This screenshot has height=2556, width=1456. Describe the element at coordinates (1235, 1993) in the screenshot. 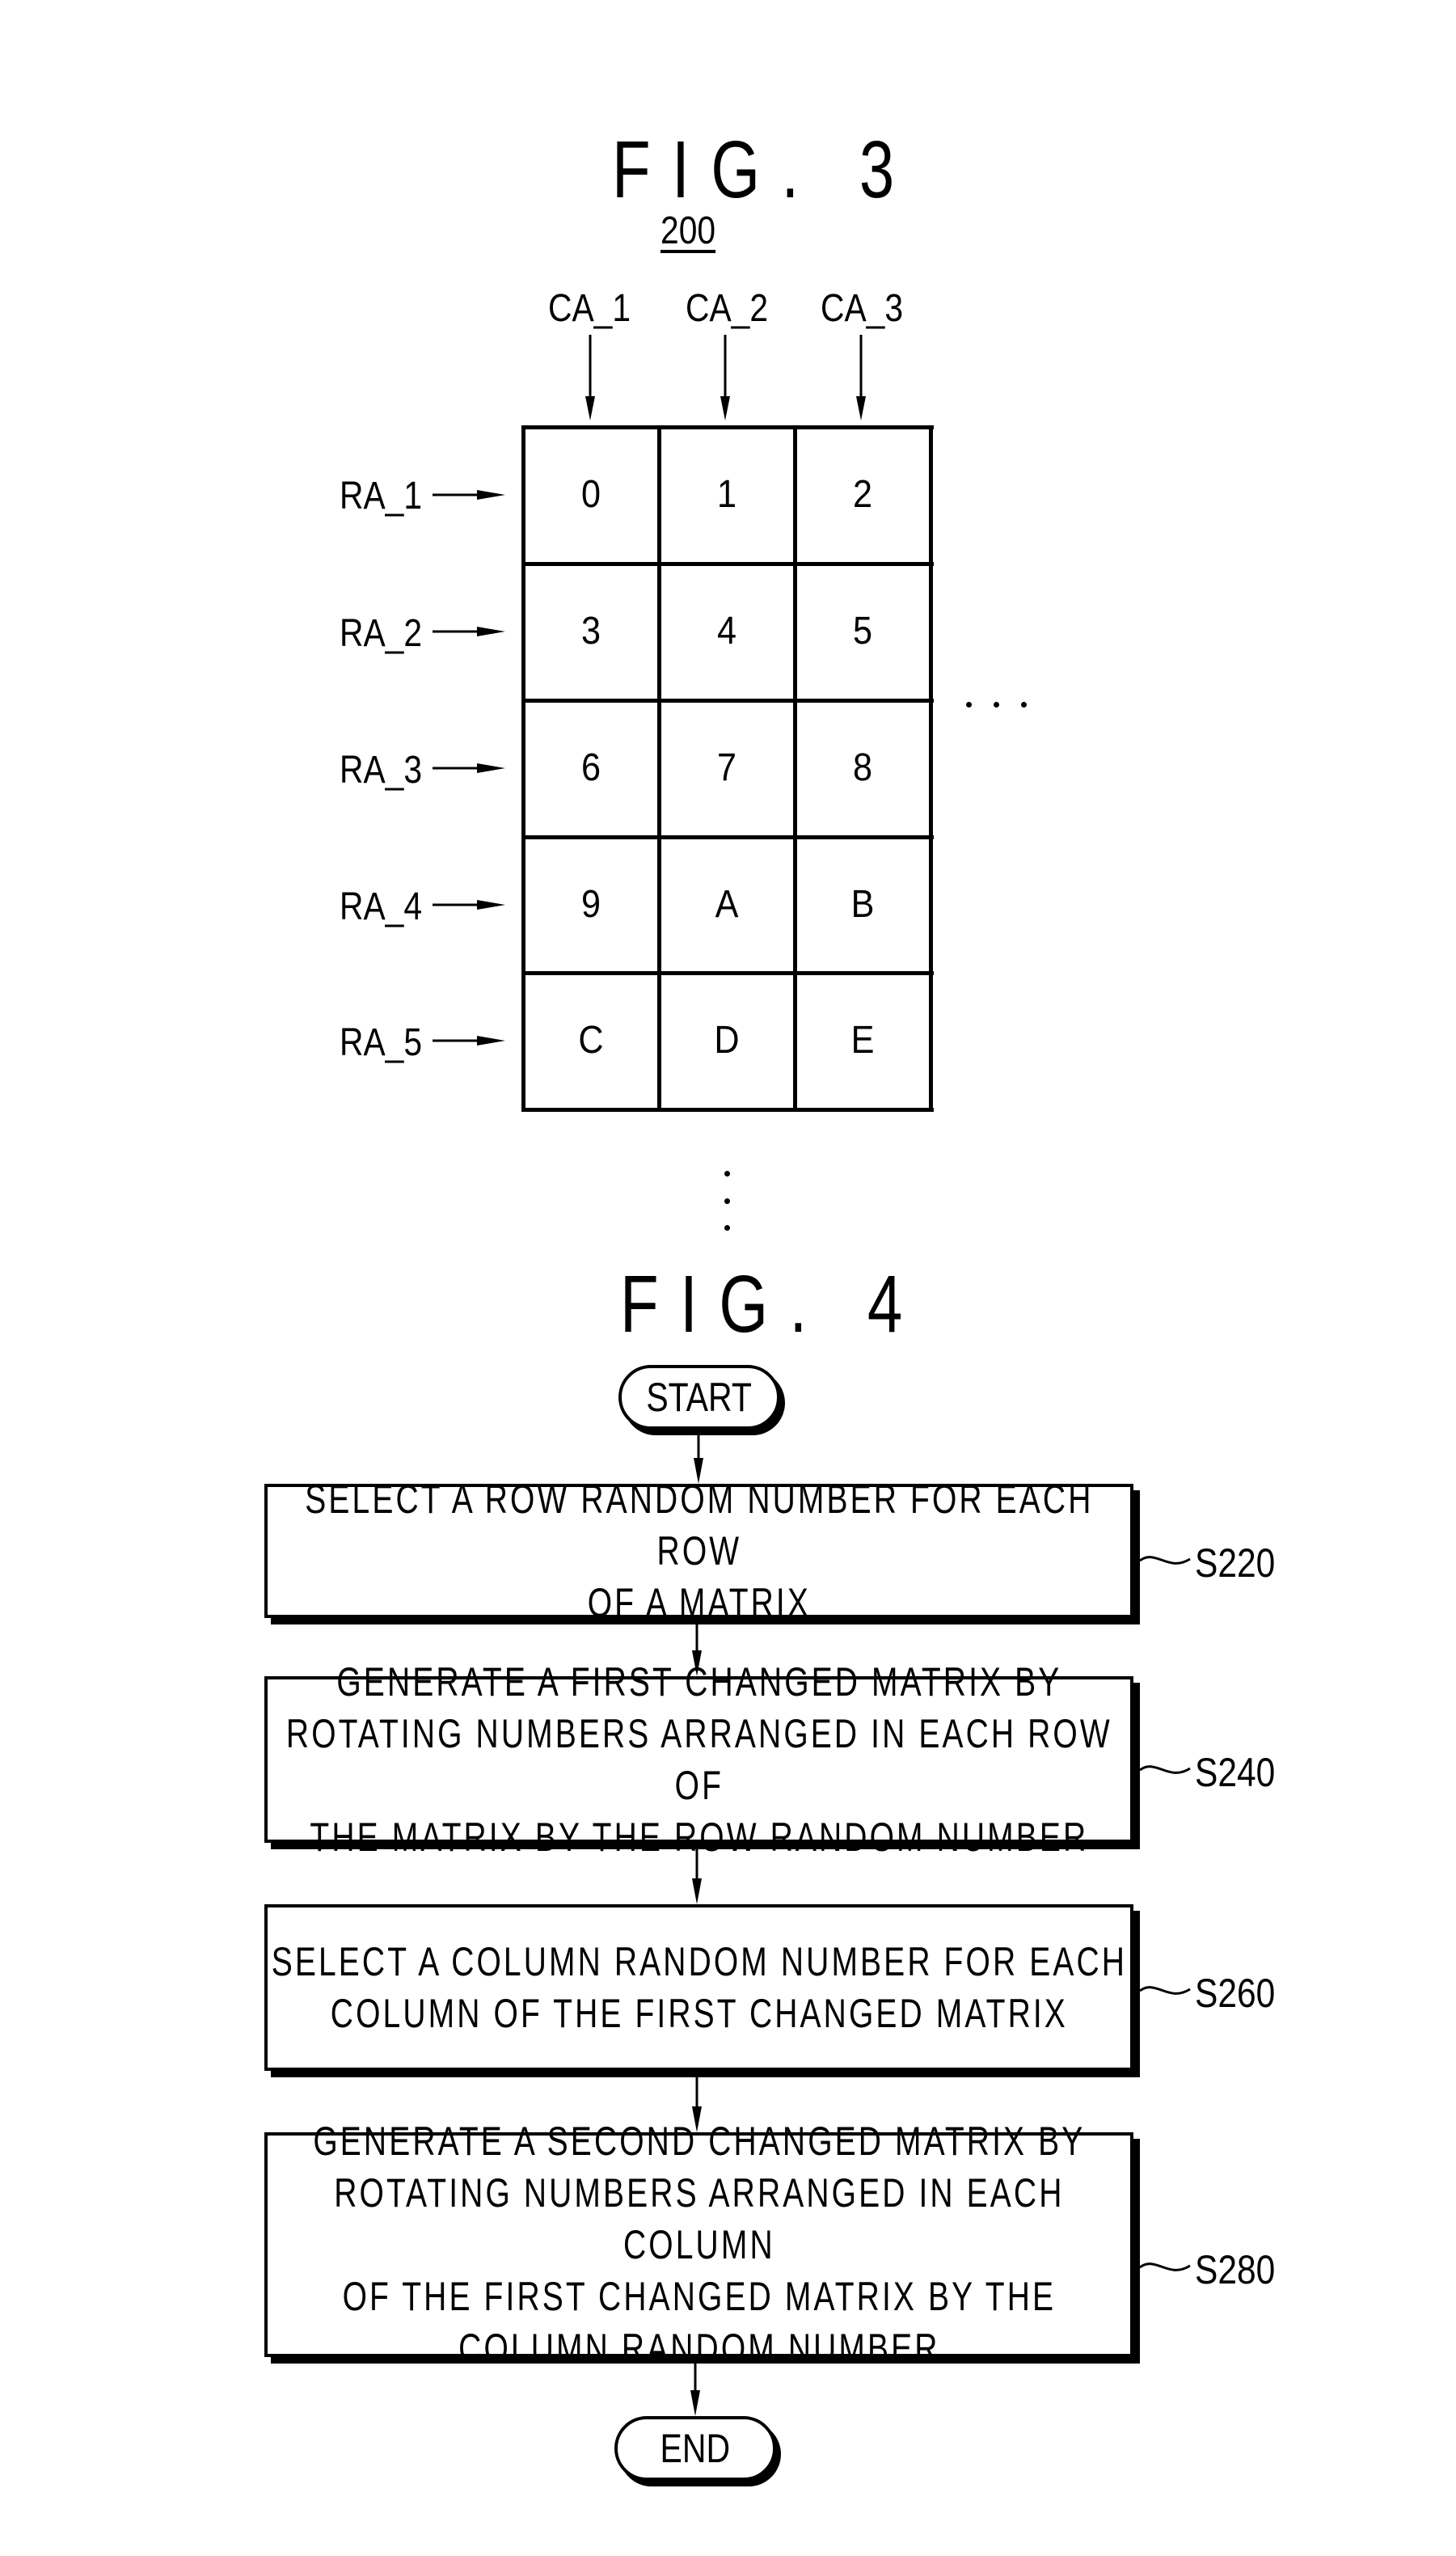

I see `step-id-s260: S260` at that location.